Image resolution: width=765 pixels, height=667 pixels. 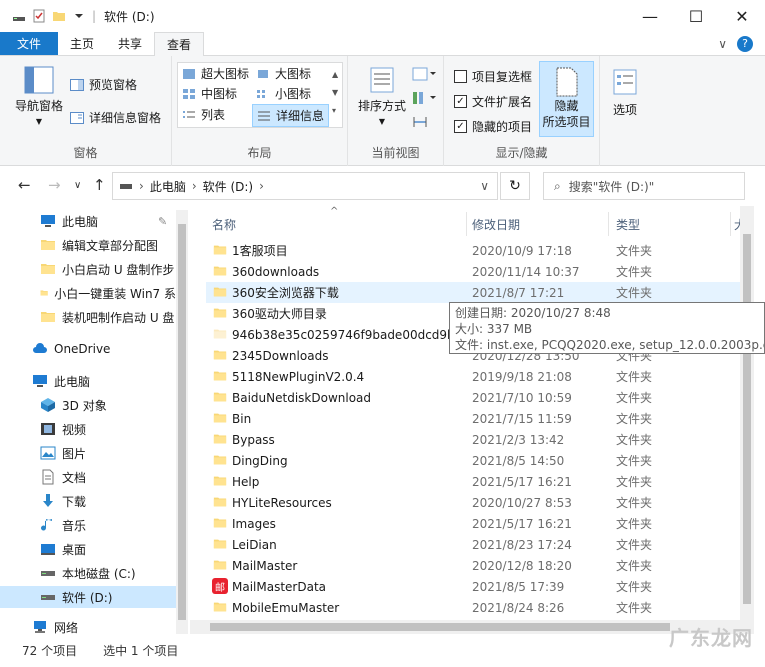 I want to click on folder-icon, so click(x=220, y=250).